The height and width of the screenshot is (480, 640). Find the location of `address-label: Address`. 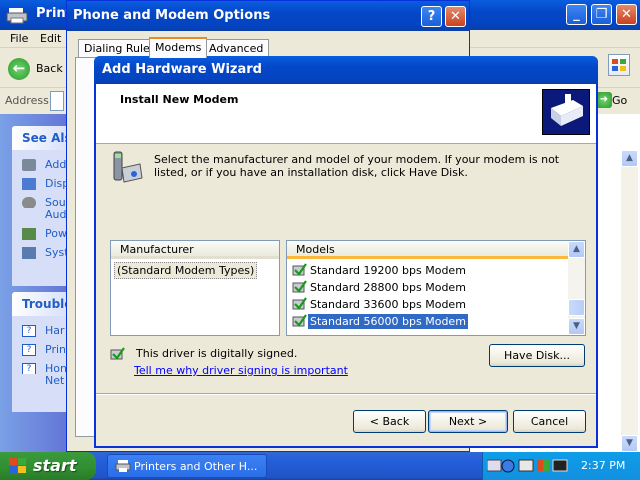

address-label: Address is located at coordinates (27, 100).